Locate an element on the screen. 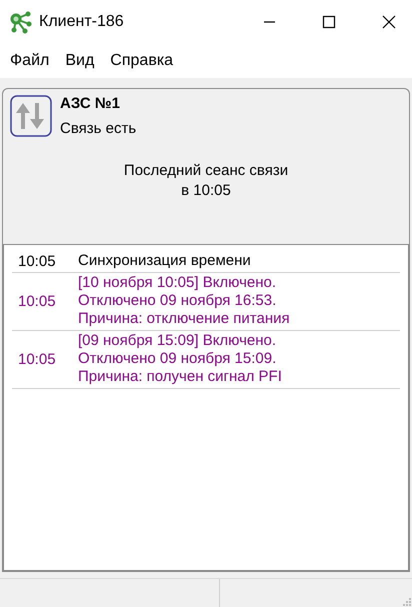 This screenshot has height=607, width=412. app-icon is located at coordinates (21, 22).